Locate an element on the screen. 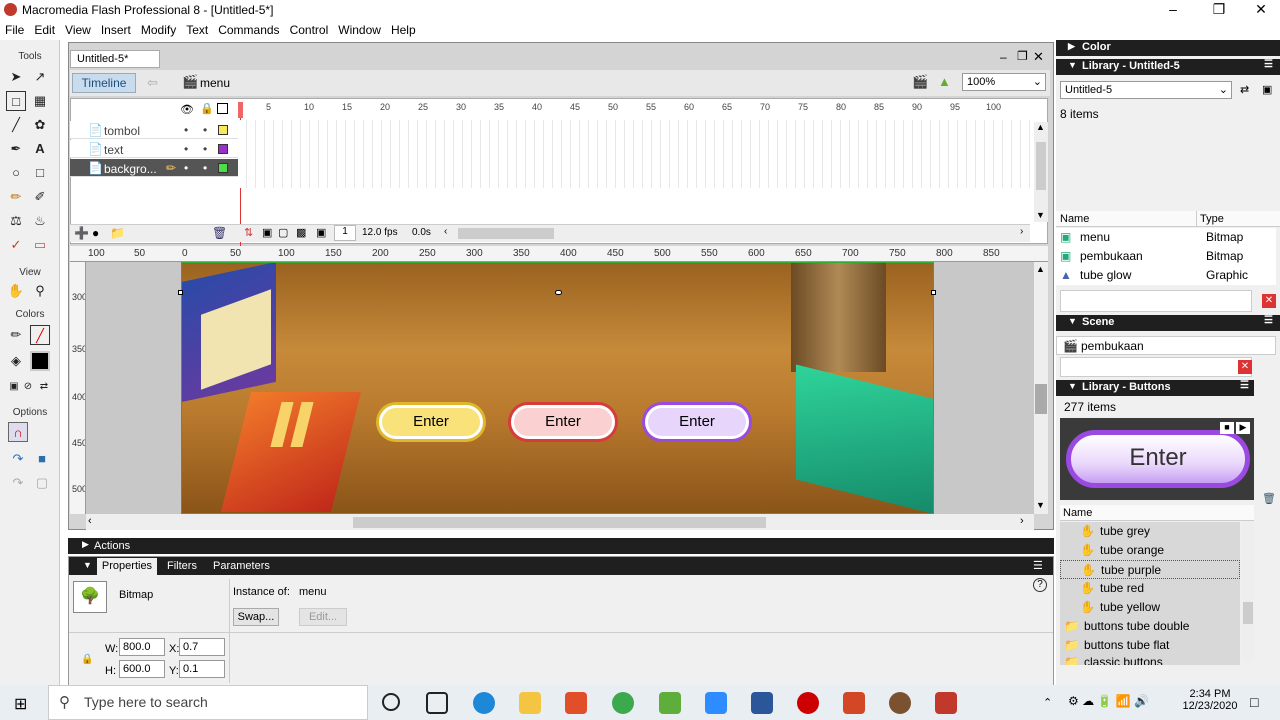  menu-insert: Insert is located at coordinates (116, 30).